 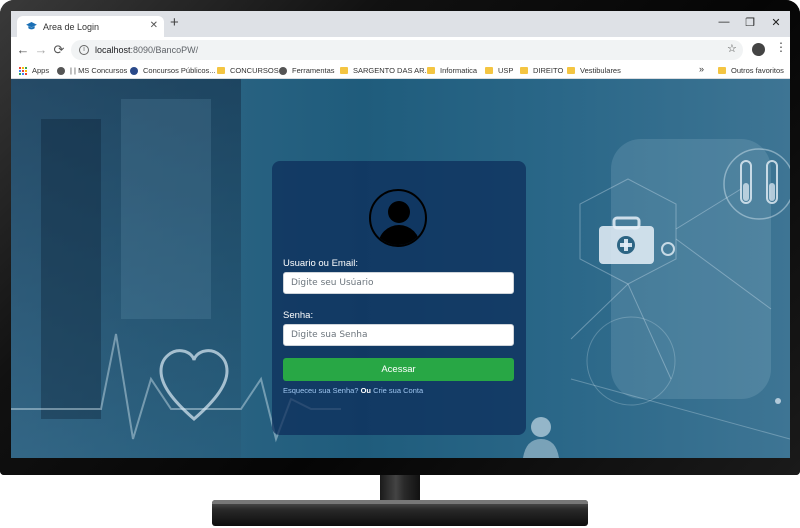 What do you see at coordinates (41, 49) in the screenshot?
I see `forward-button: →` at bounding box center [41, 49].